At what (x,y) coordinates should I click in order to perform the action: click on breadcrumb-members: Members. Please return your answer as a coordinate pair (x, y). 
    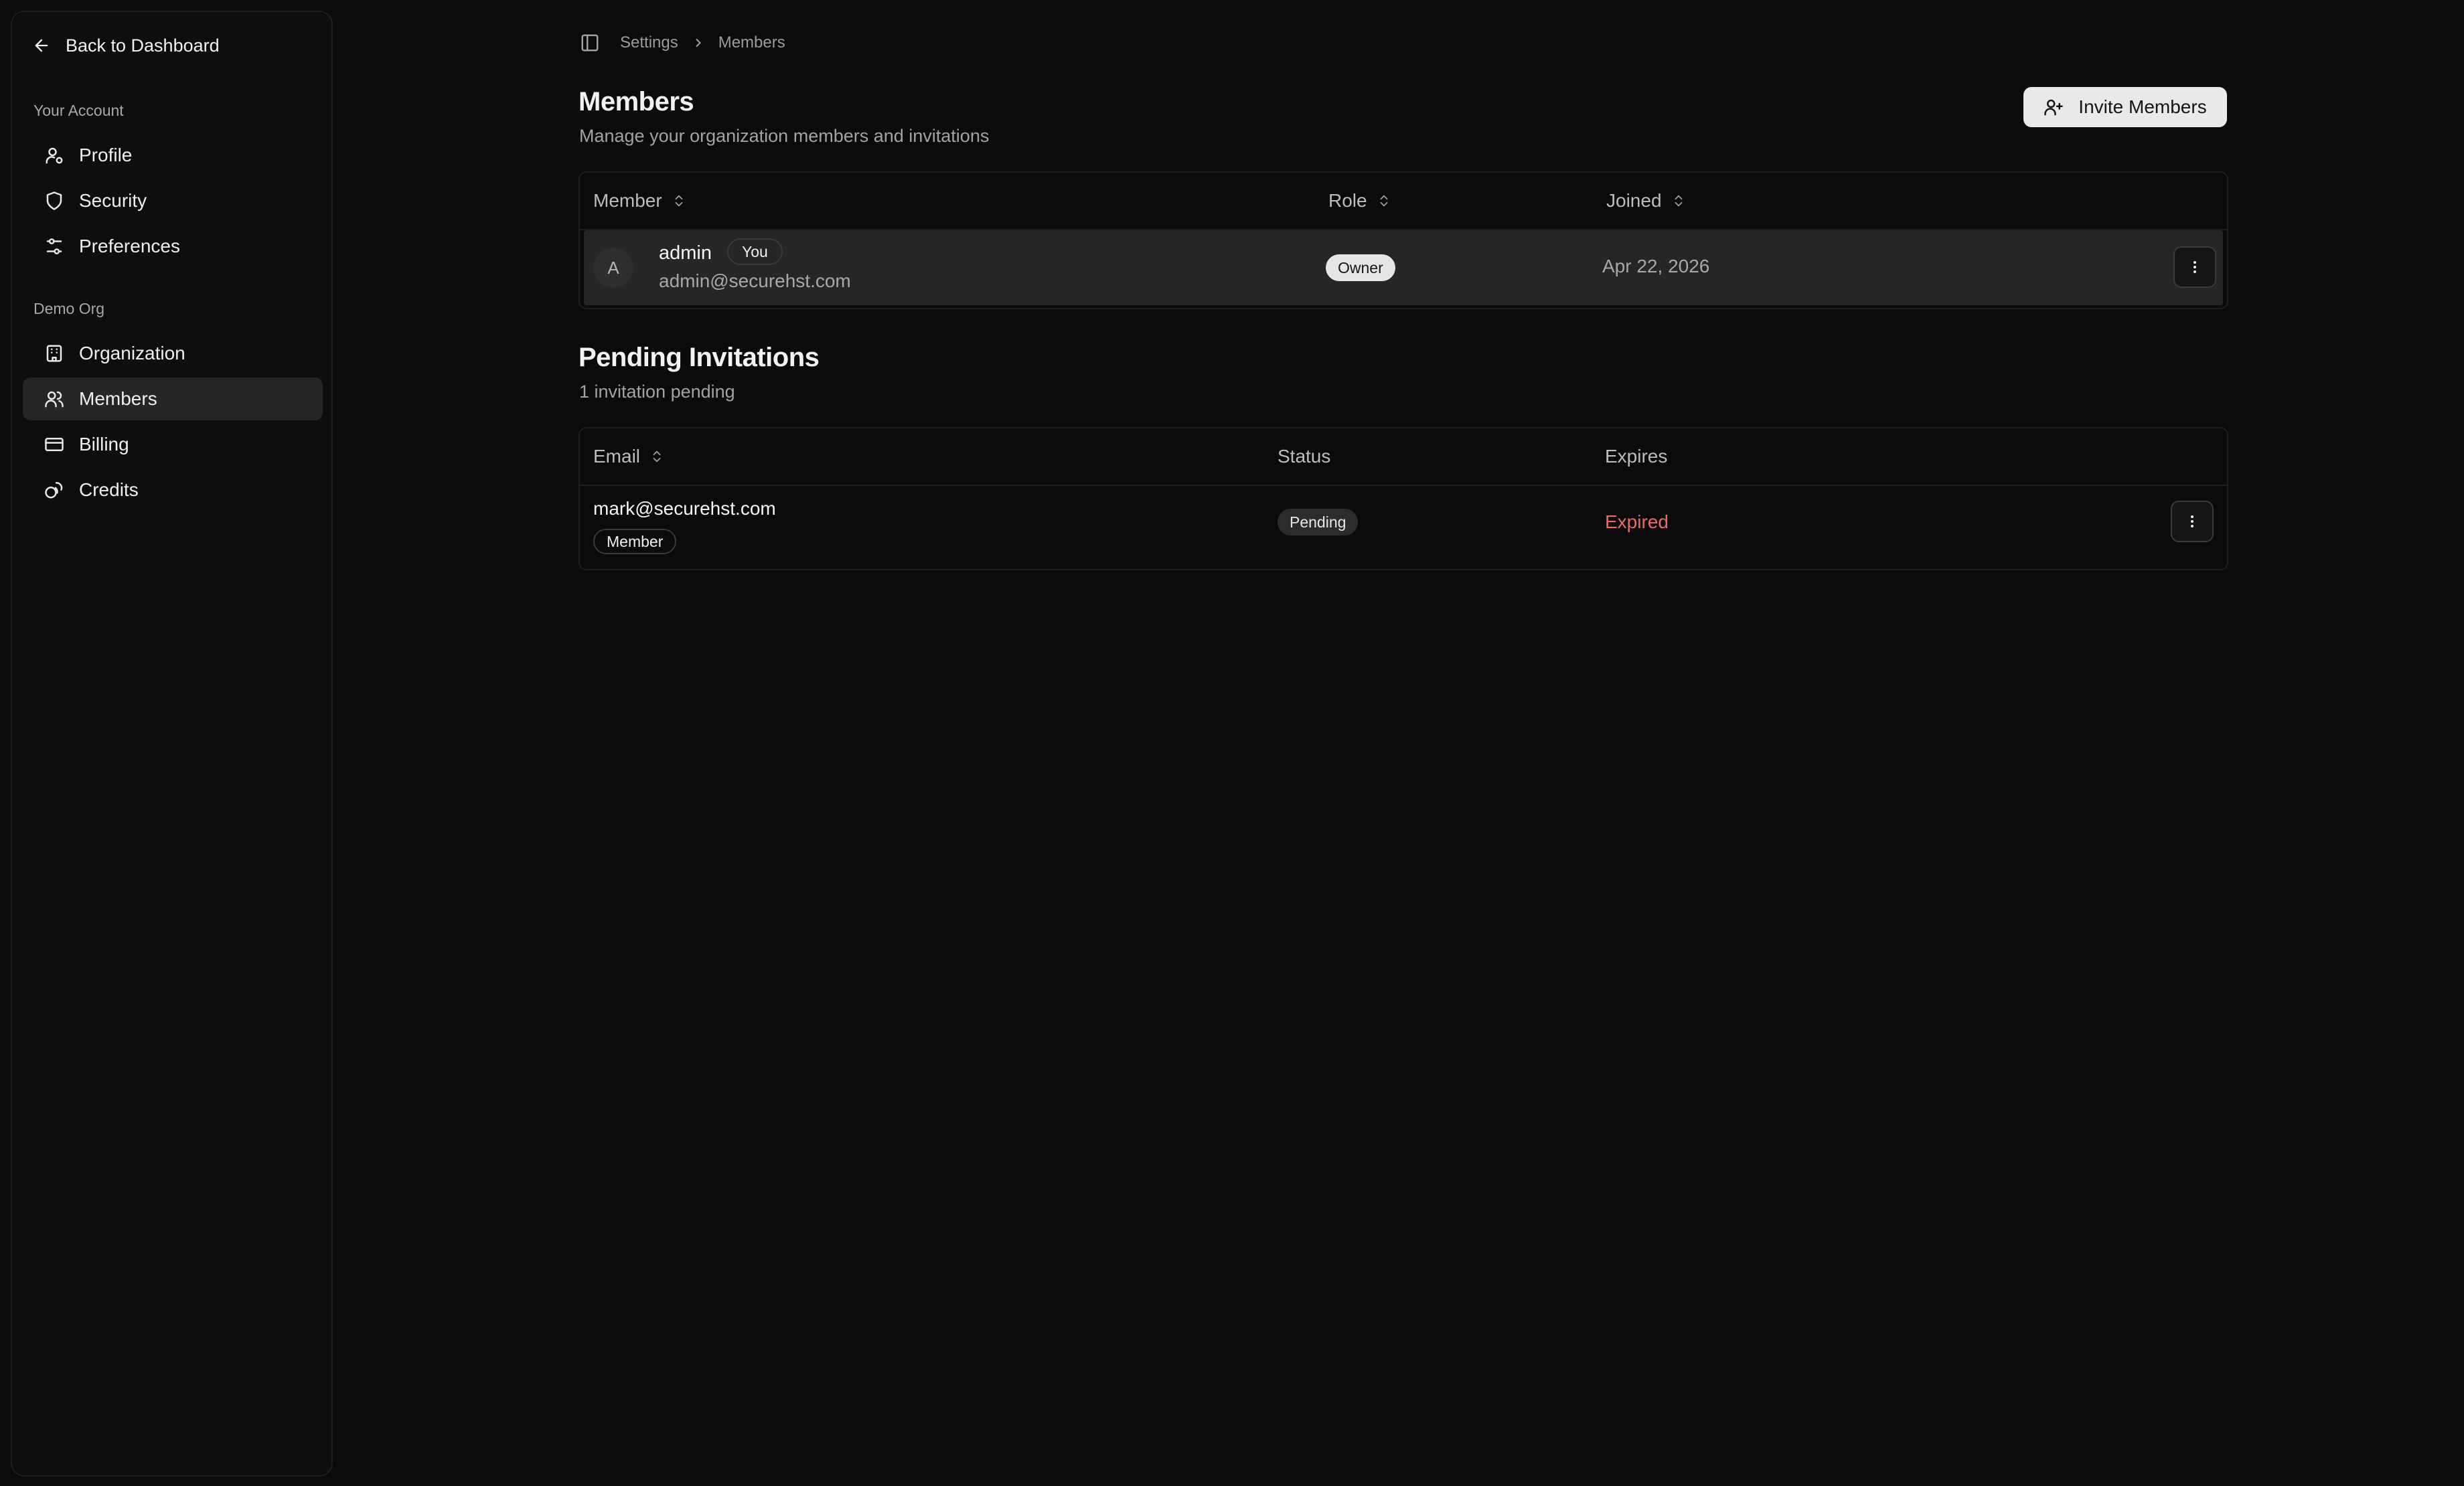
    Looking at the image, I should click on (751, 42).